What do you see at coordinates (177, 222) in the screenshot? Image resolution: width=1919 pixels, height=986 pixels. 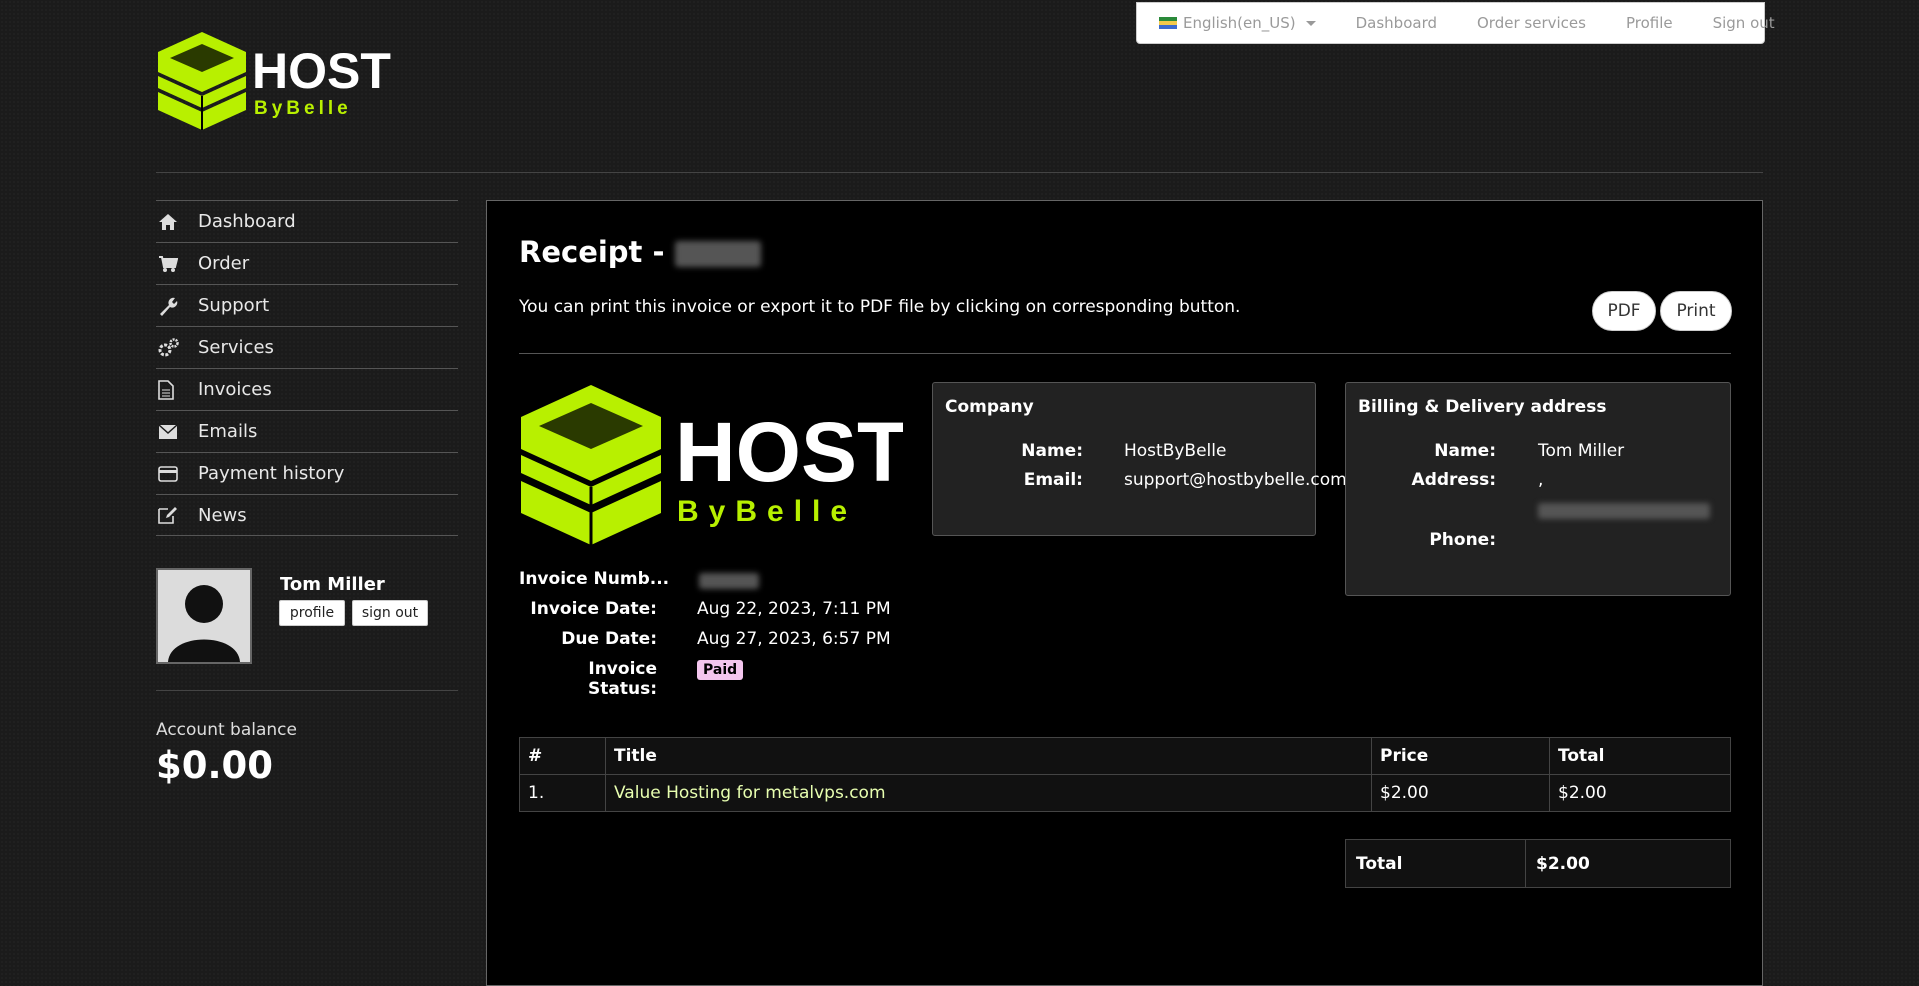 I see `home-icon` at bounding box center [177, 222].